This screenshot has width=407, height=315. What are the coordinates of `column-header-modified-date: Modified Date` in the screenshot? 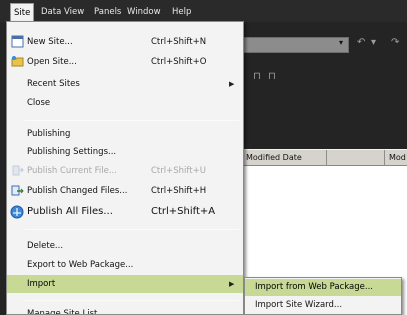 It's located at (284, 158).